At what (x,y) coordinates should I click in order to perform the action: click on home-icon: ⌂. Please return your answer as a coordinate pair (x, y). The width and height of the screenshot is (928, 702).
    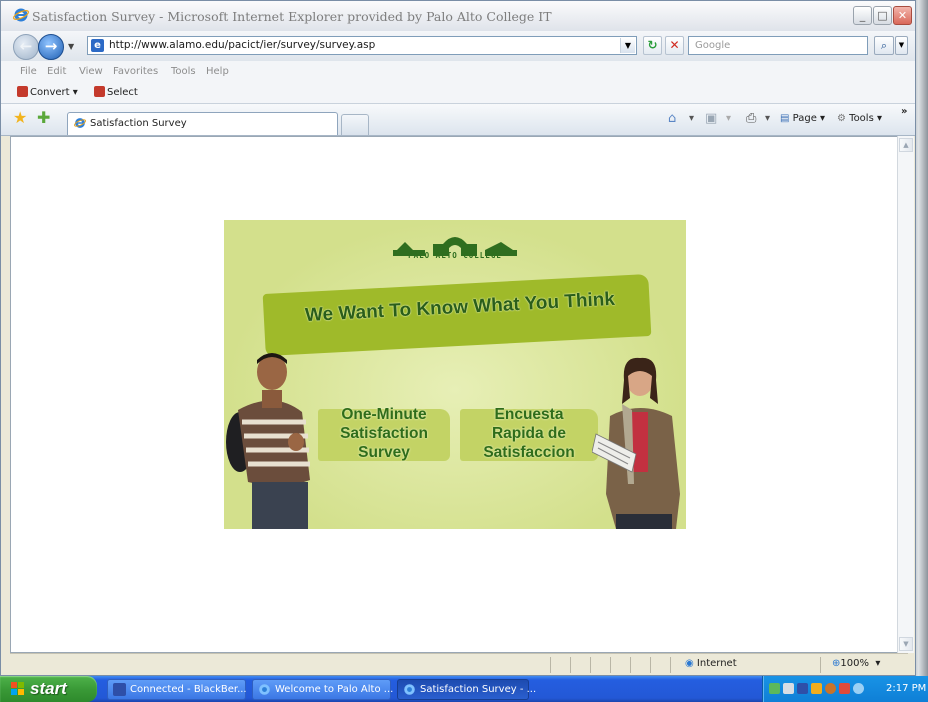
    Looking at the image, I should click on (672, 118).